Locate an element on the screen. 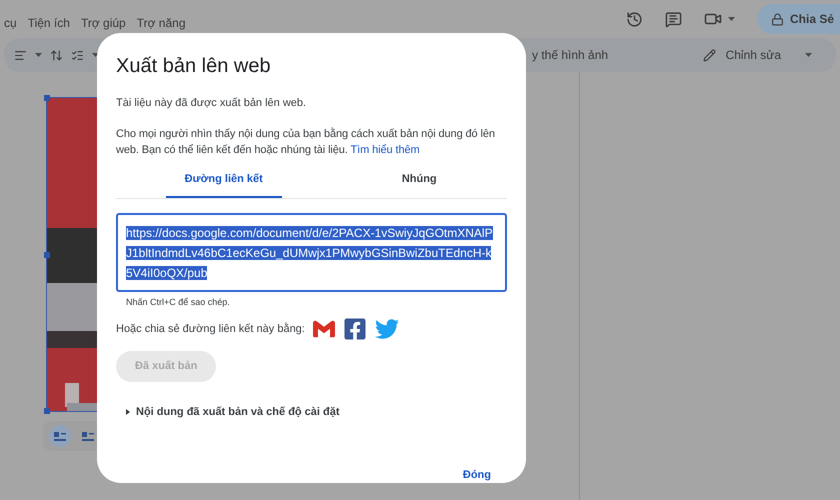  link-field: https://docs.google.com/document/d/e/2PACX-1vSwiyJqGOtmXNAlPJ1bltIndmdLv46bC1ecKeGu_dUMwjx1PMwybGSinBwiZbuTEdncH-k5V4iI0oQX/pub is located at coordinates (311, 252).